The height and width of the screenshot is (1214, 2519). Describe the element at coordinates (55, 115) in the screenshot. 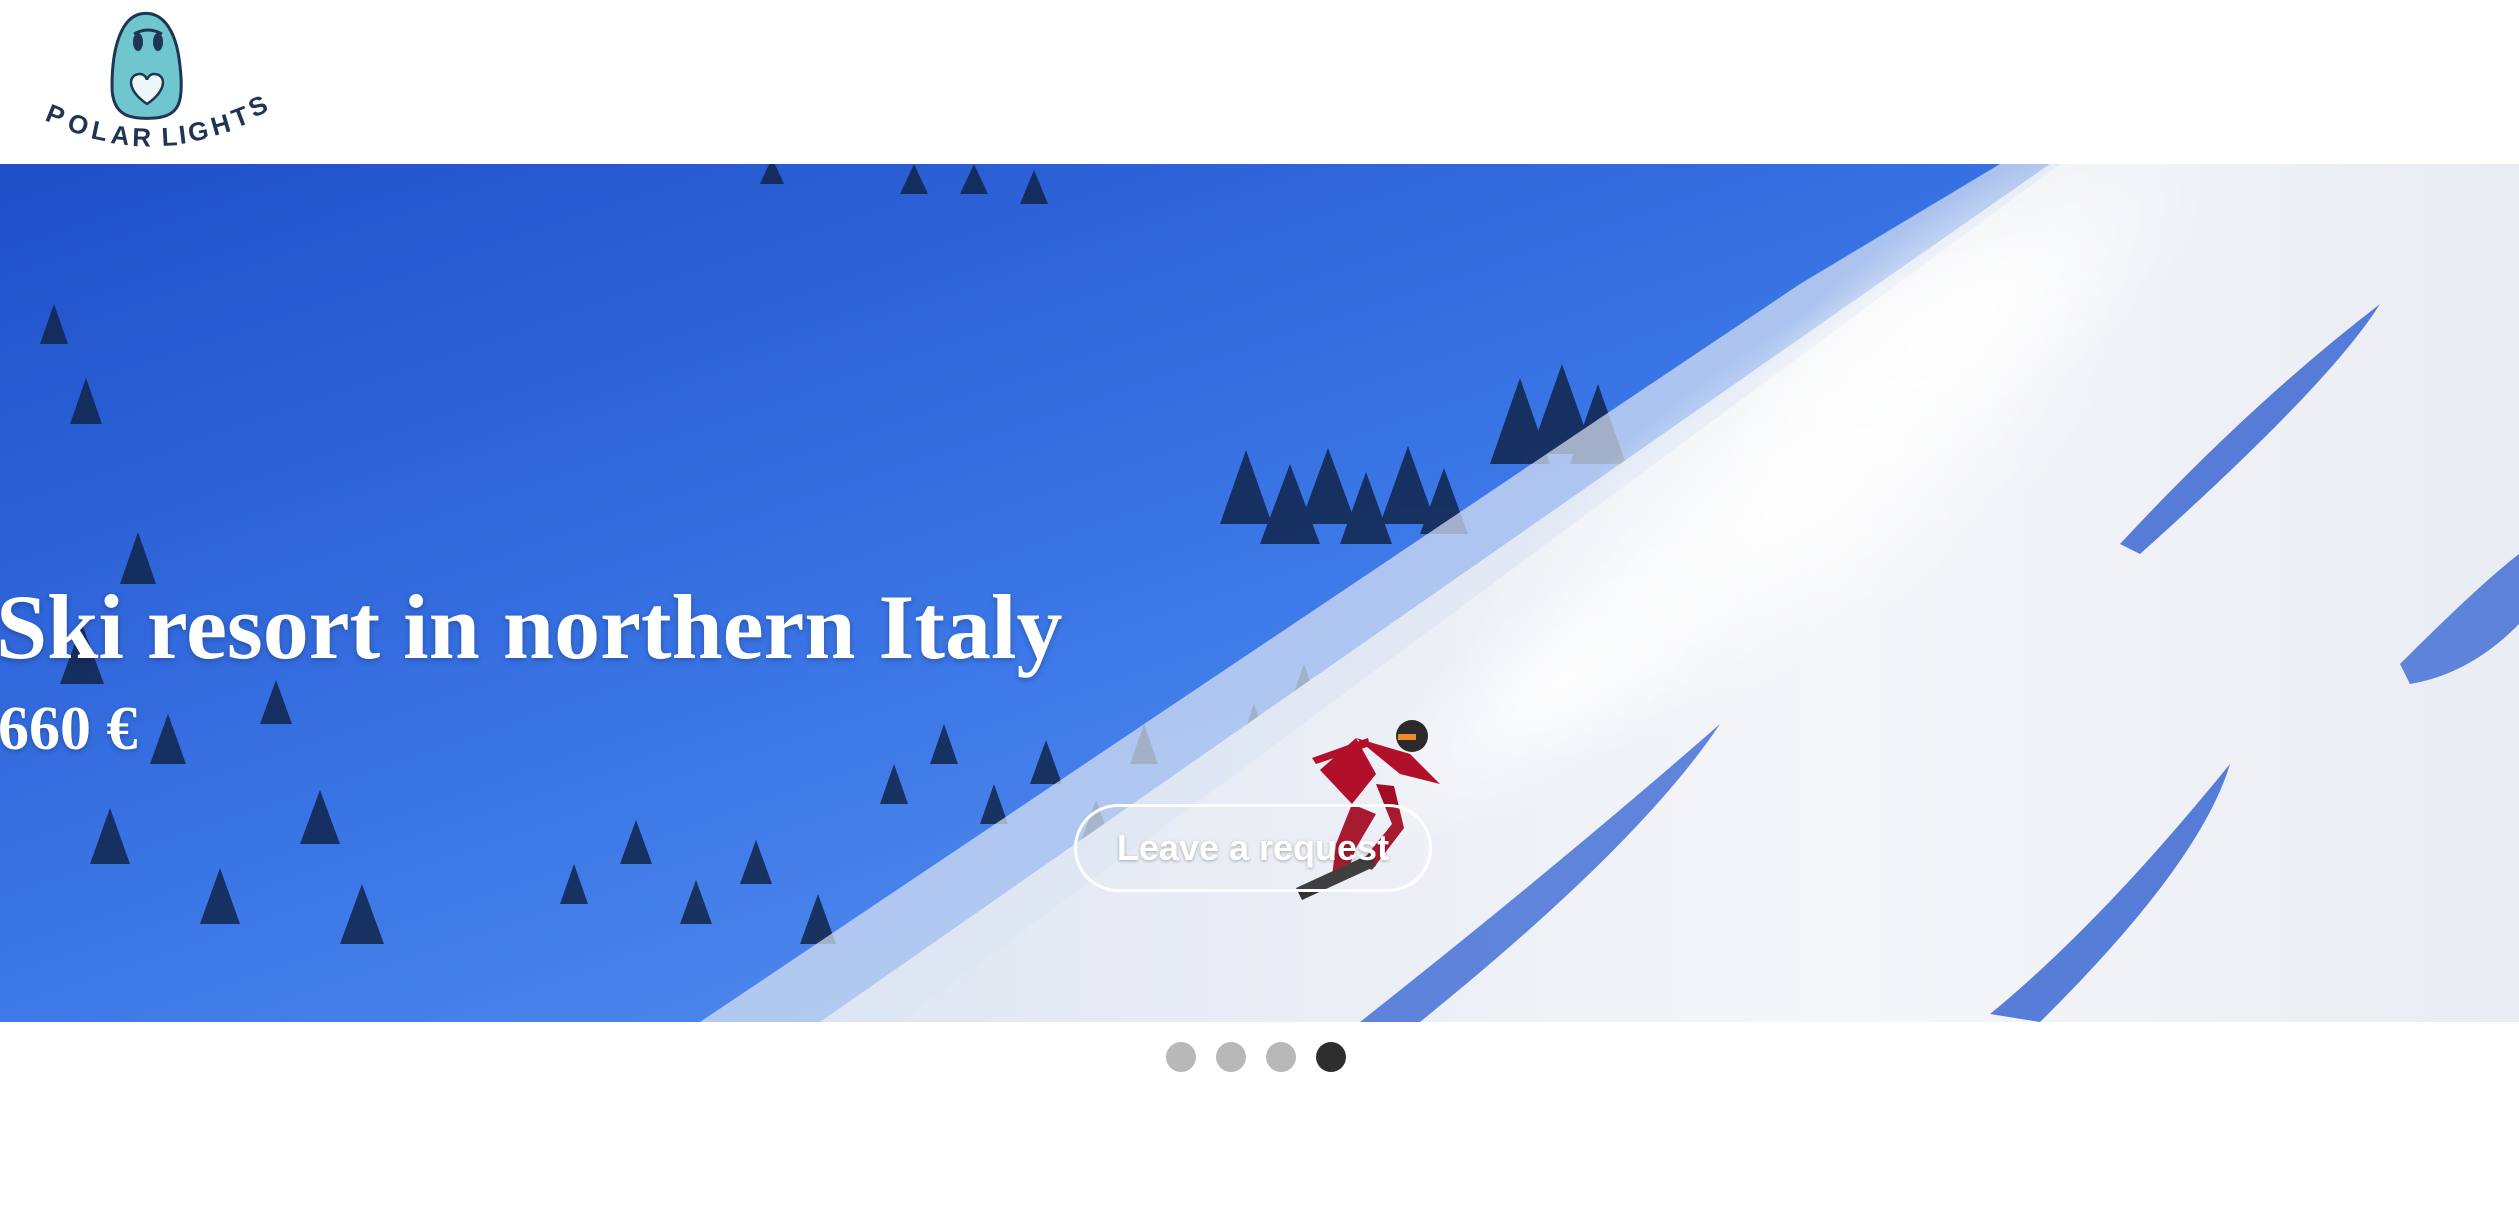

I see `svg-text: P` at that location.